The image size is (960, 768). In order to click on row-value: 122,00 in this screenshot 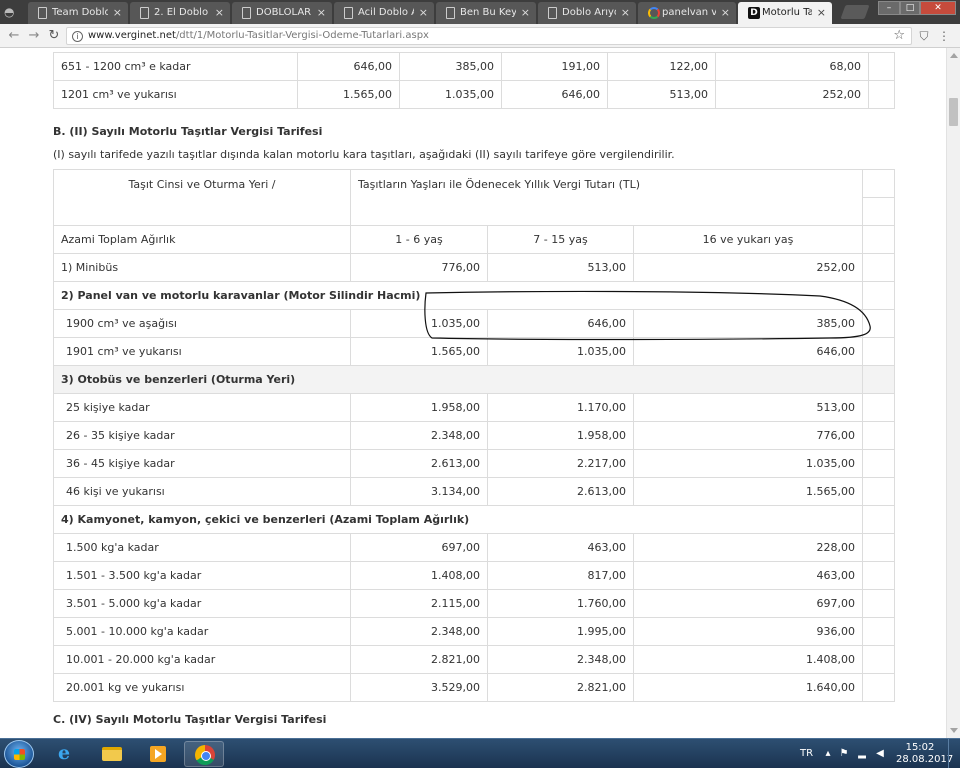, I will do `click(661, 66)`.